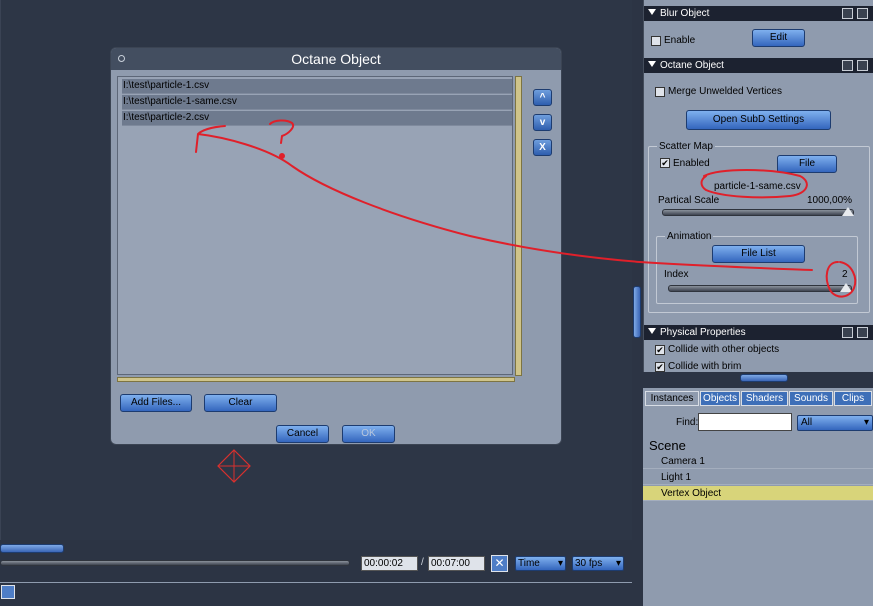  I want to click on filter-select-value: All, so click(807, 422).